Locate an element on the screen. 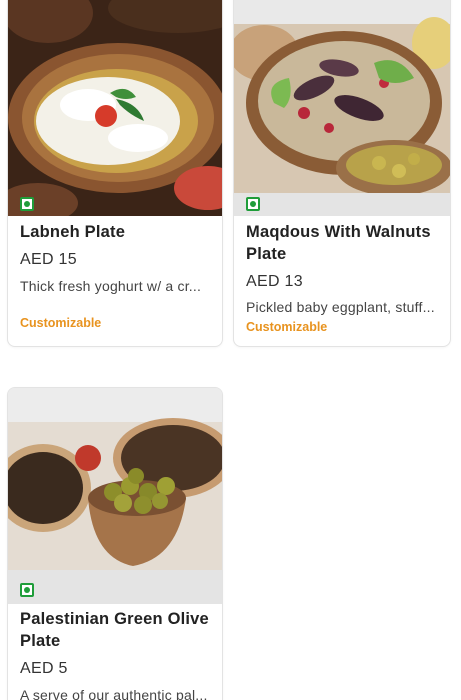 The width and height of the screenshot is (461, 700). labneh-photo is located at coordinates (115, 108).